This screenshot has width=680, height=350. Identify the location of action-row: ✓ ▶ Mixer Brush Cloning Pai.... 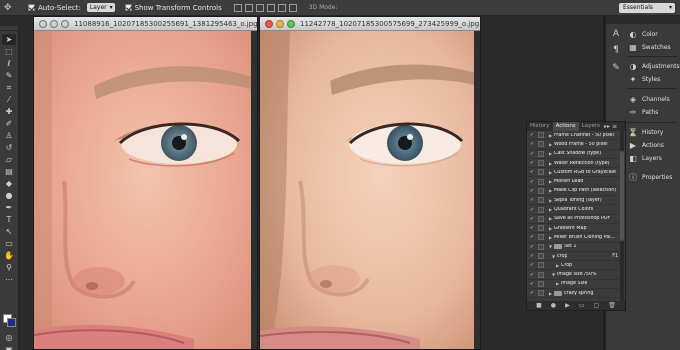
(574, 238).